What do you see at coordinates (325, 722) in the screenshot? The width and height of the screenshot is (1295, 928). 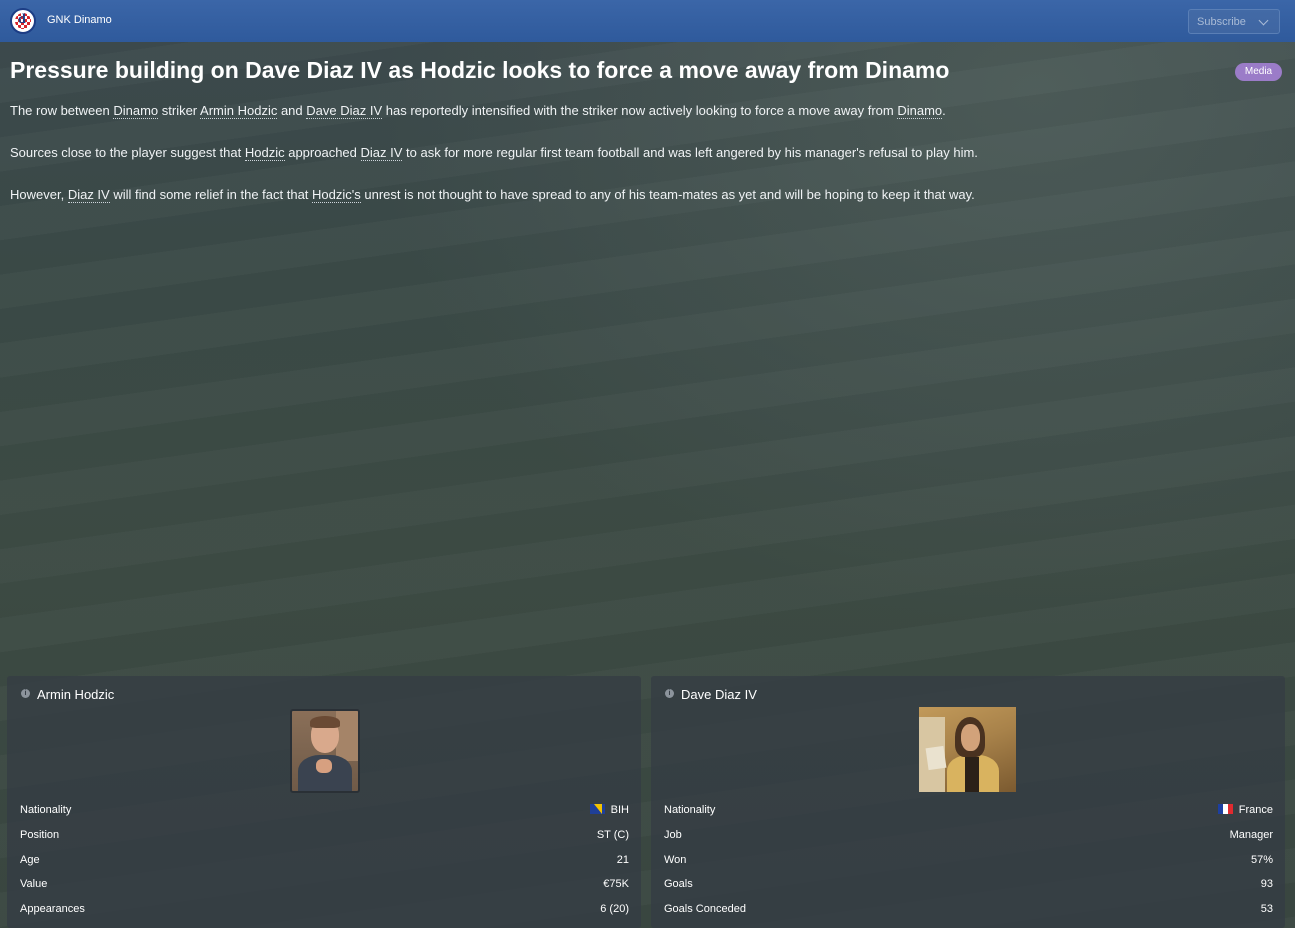 I see `photo-hair` at bounding box center [325, 722].